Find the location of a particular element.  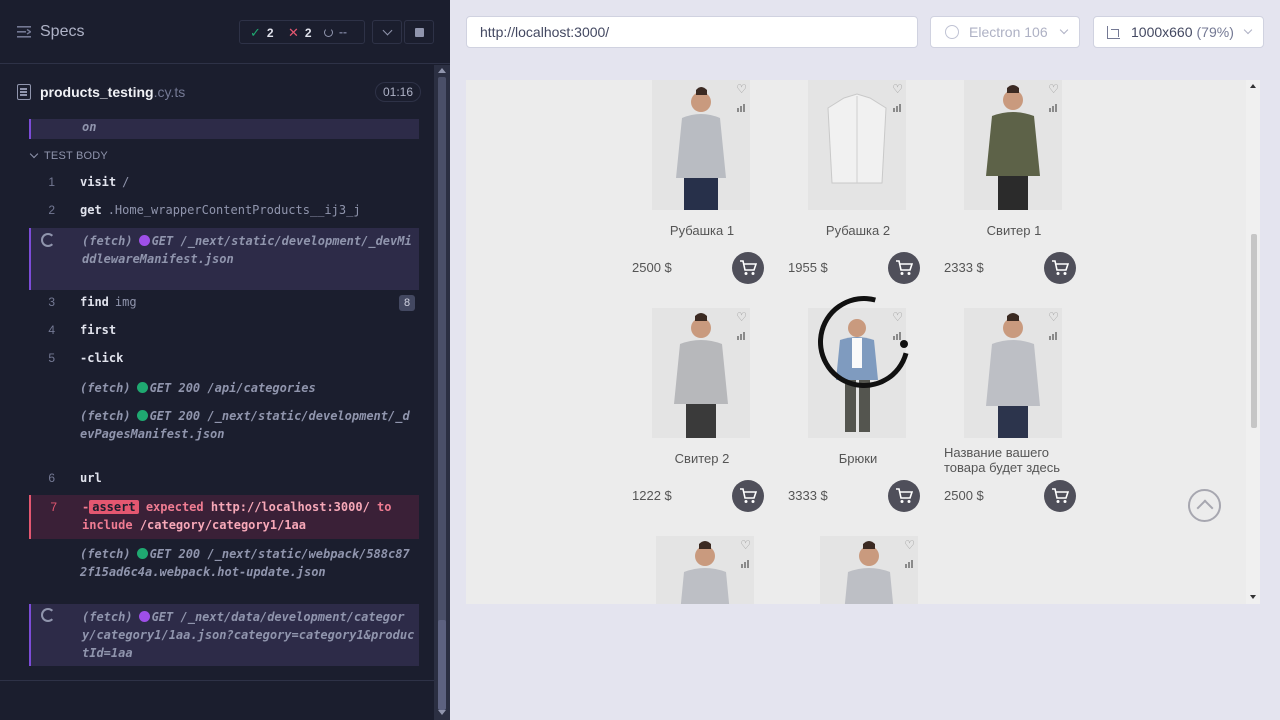

options-dropdown-button is located at coordinates (387, 32).